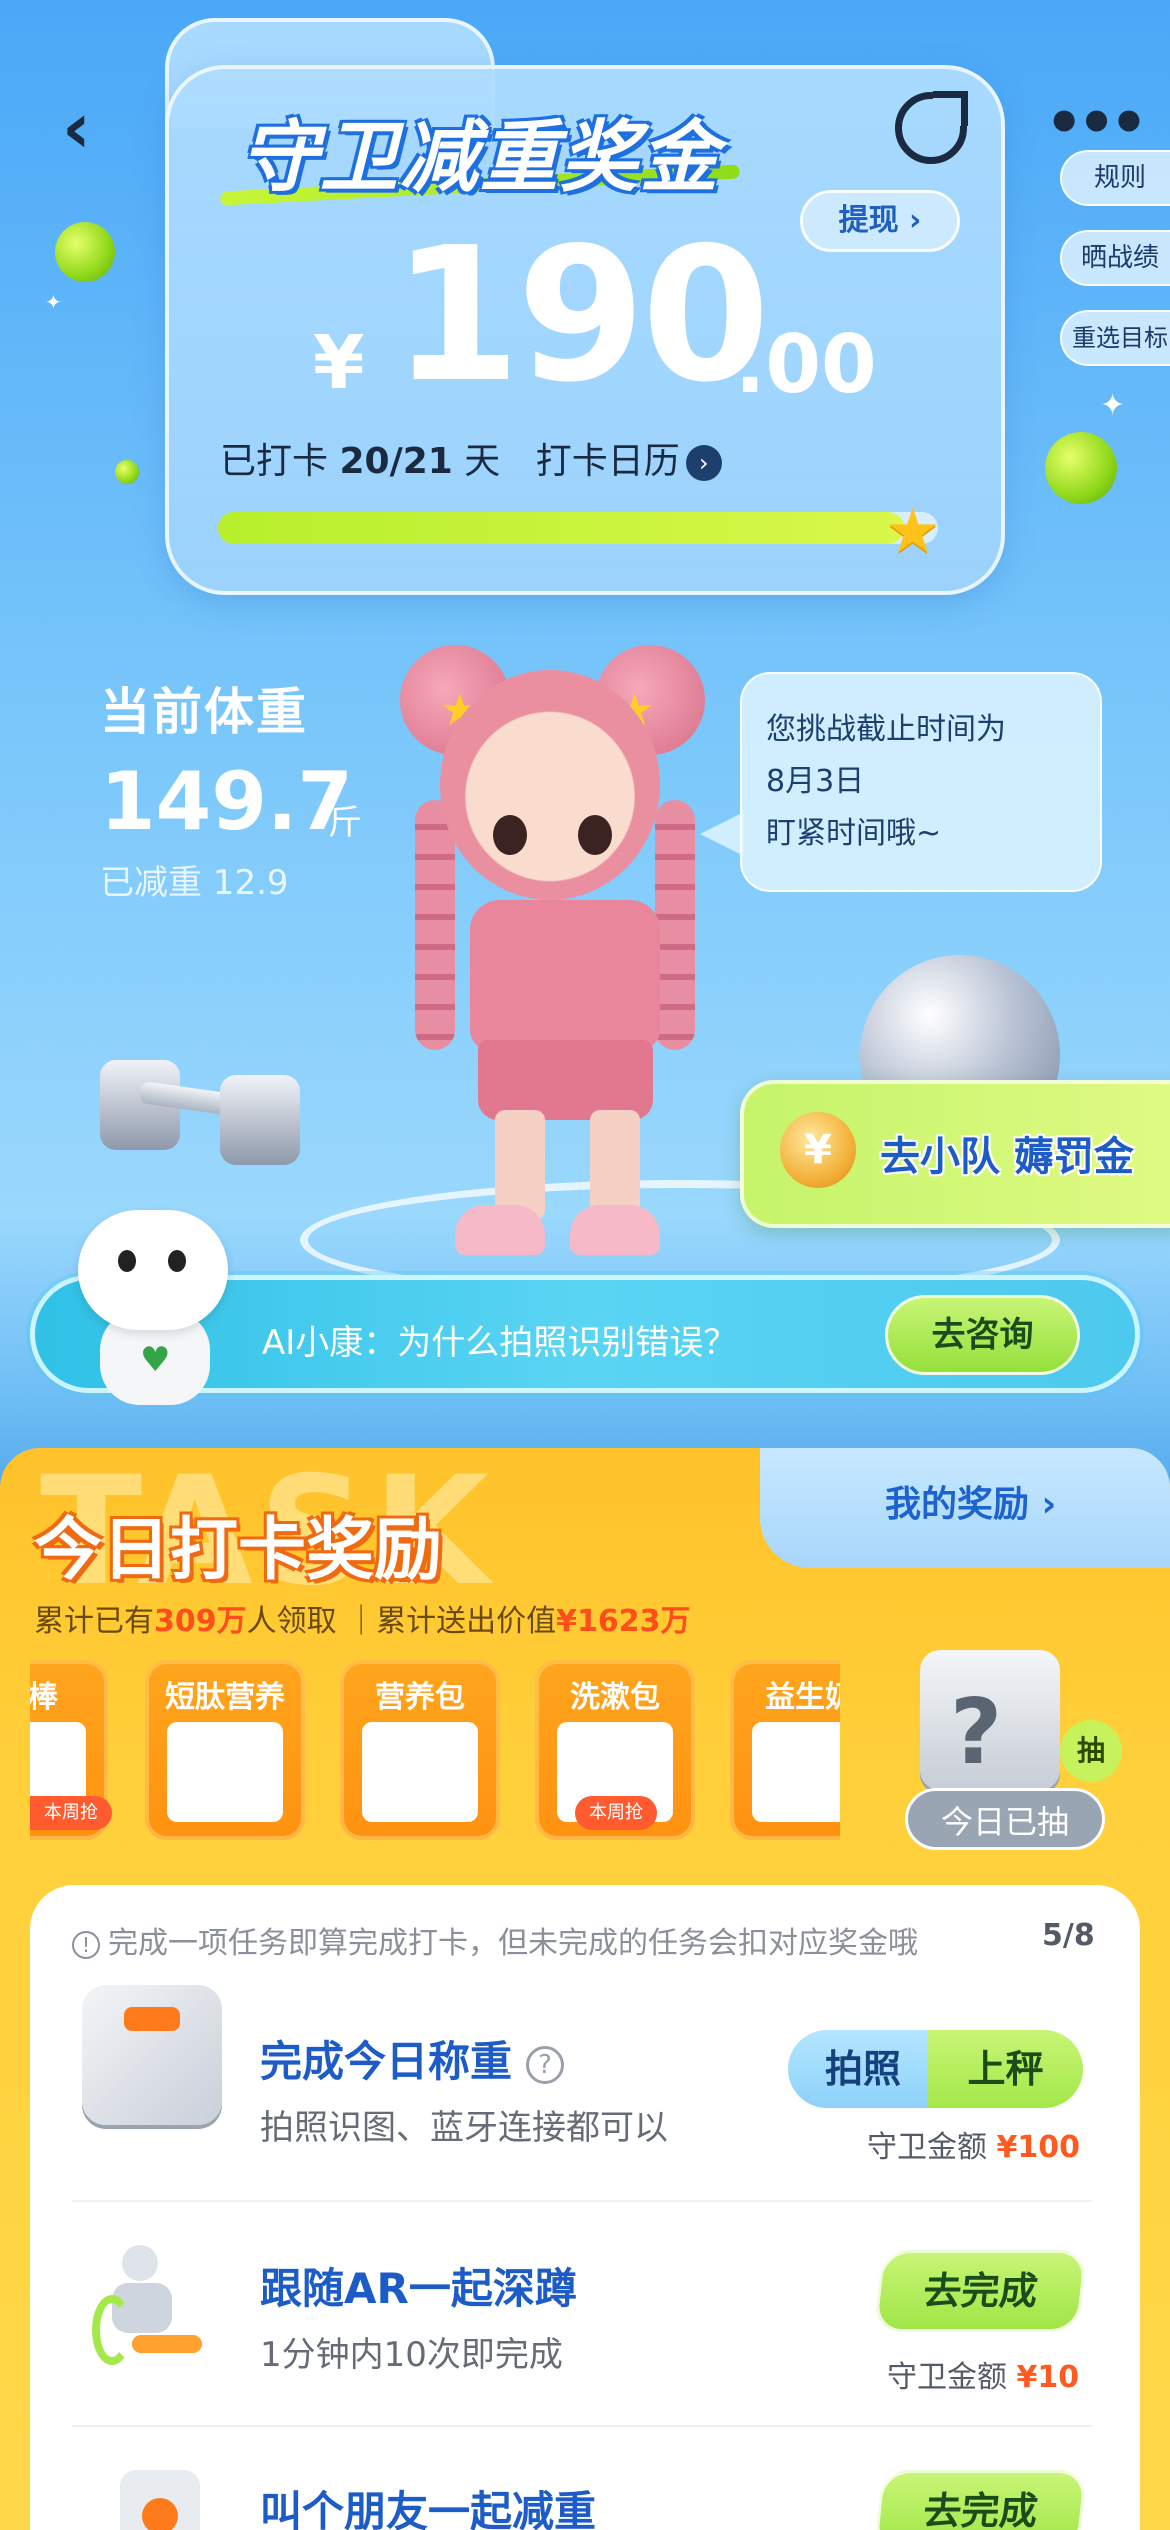 This screenshot has height=2530, width=1170. I want to click on side-menu-rules: 规则, so click(1115, 178).